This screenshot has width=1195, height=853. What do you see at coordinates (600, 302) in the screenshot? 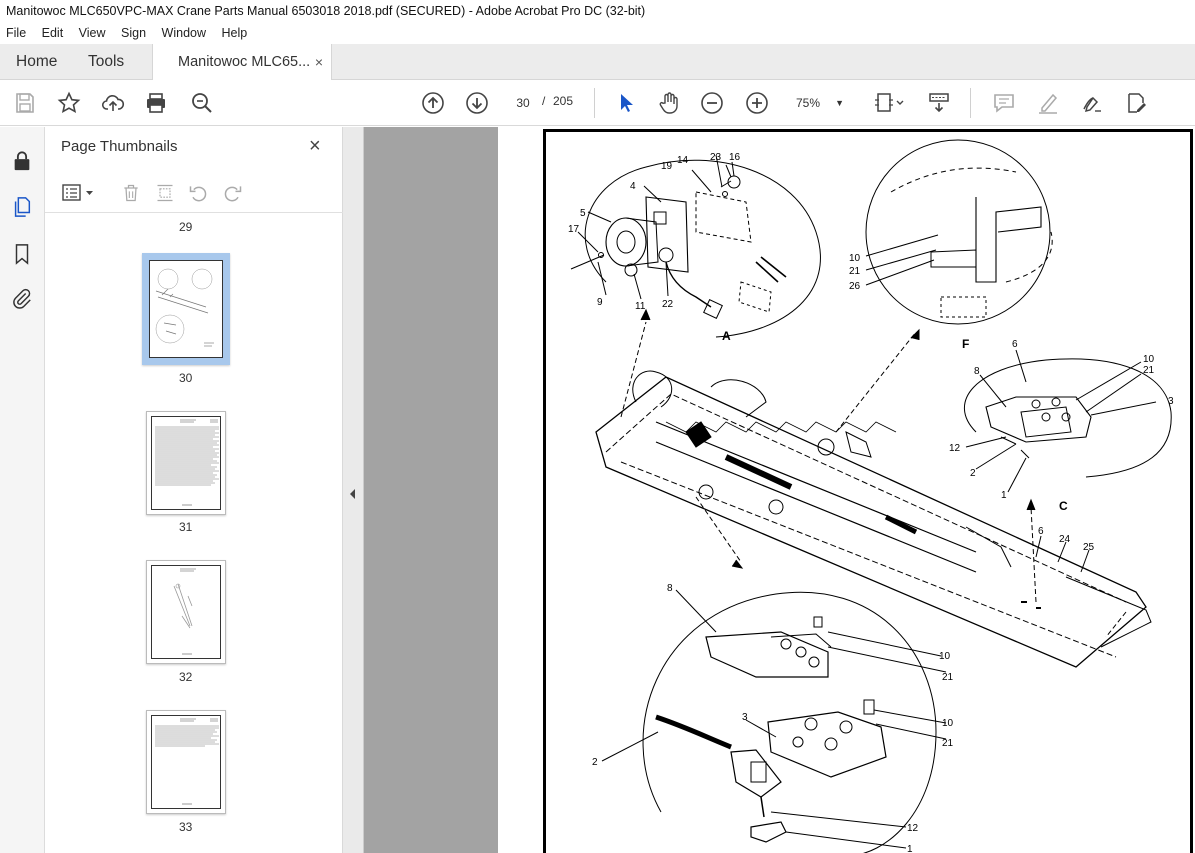
I see `callout: 9` at bounding box center [600, 302].